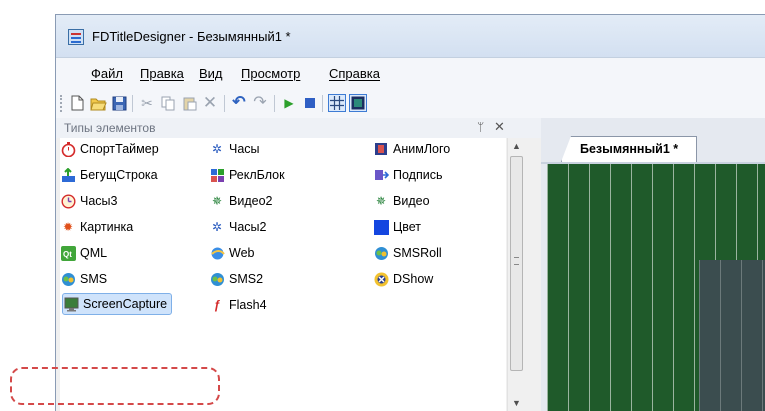  I want to click on open-icon, so click(98, 103).